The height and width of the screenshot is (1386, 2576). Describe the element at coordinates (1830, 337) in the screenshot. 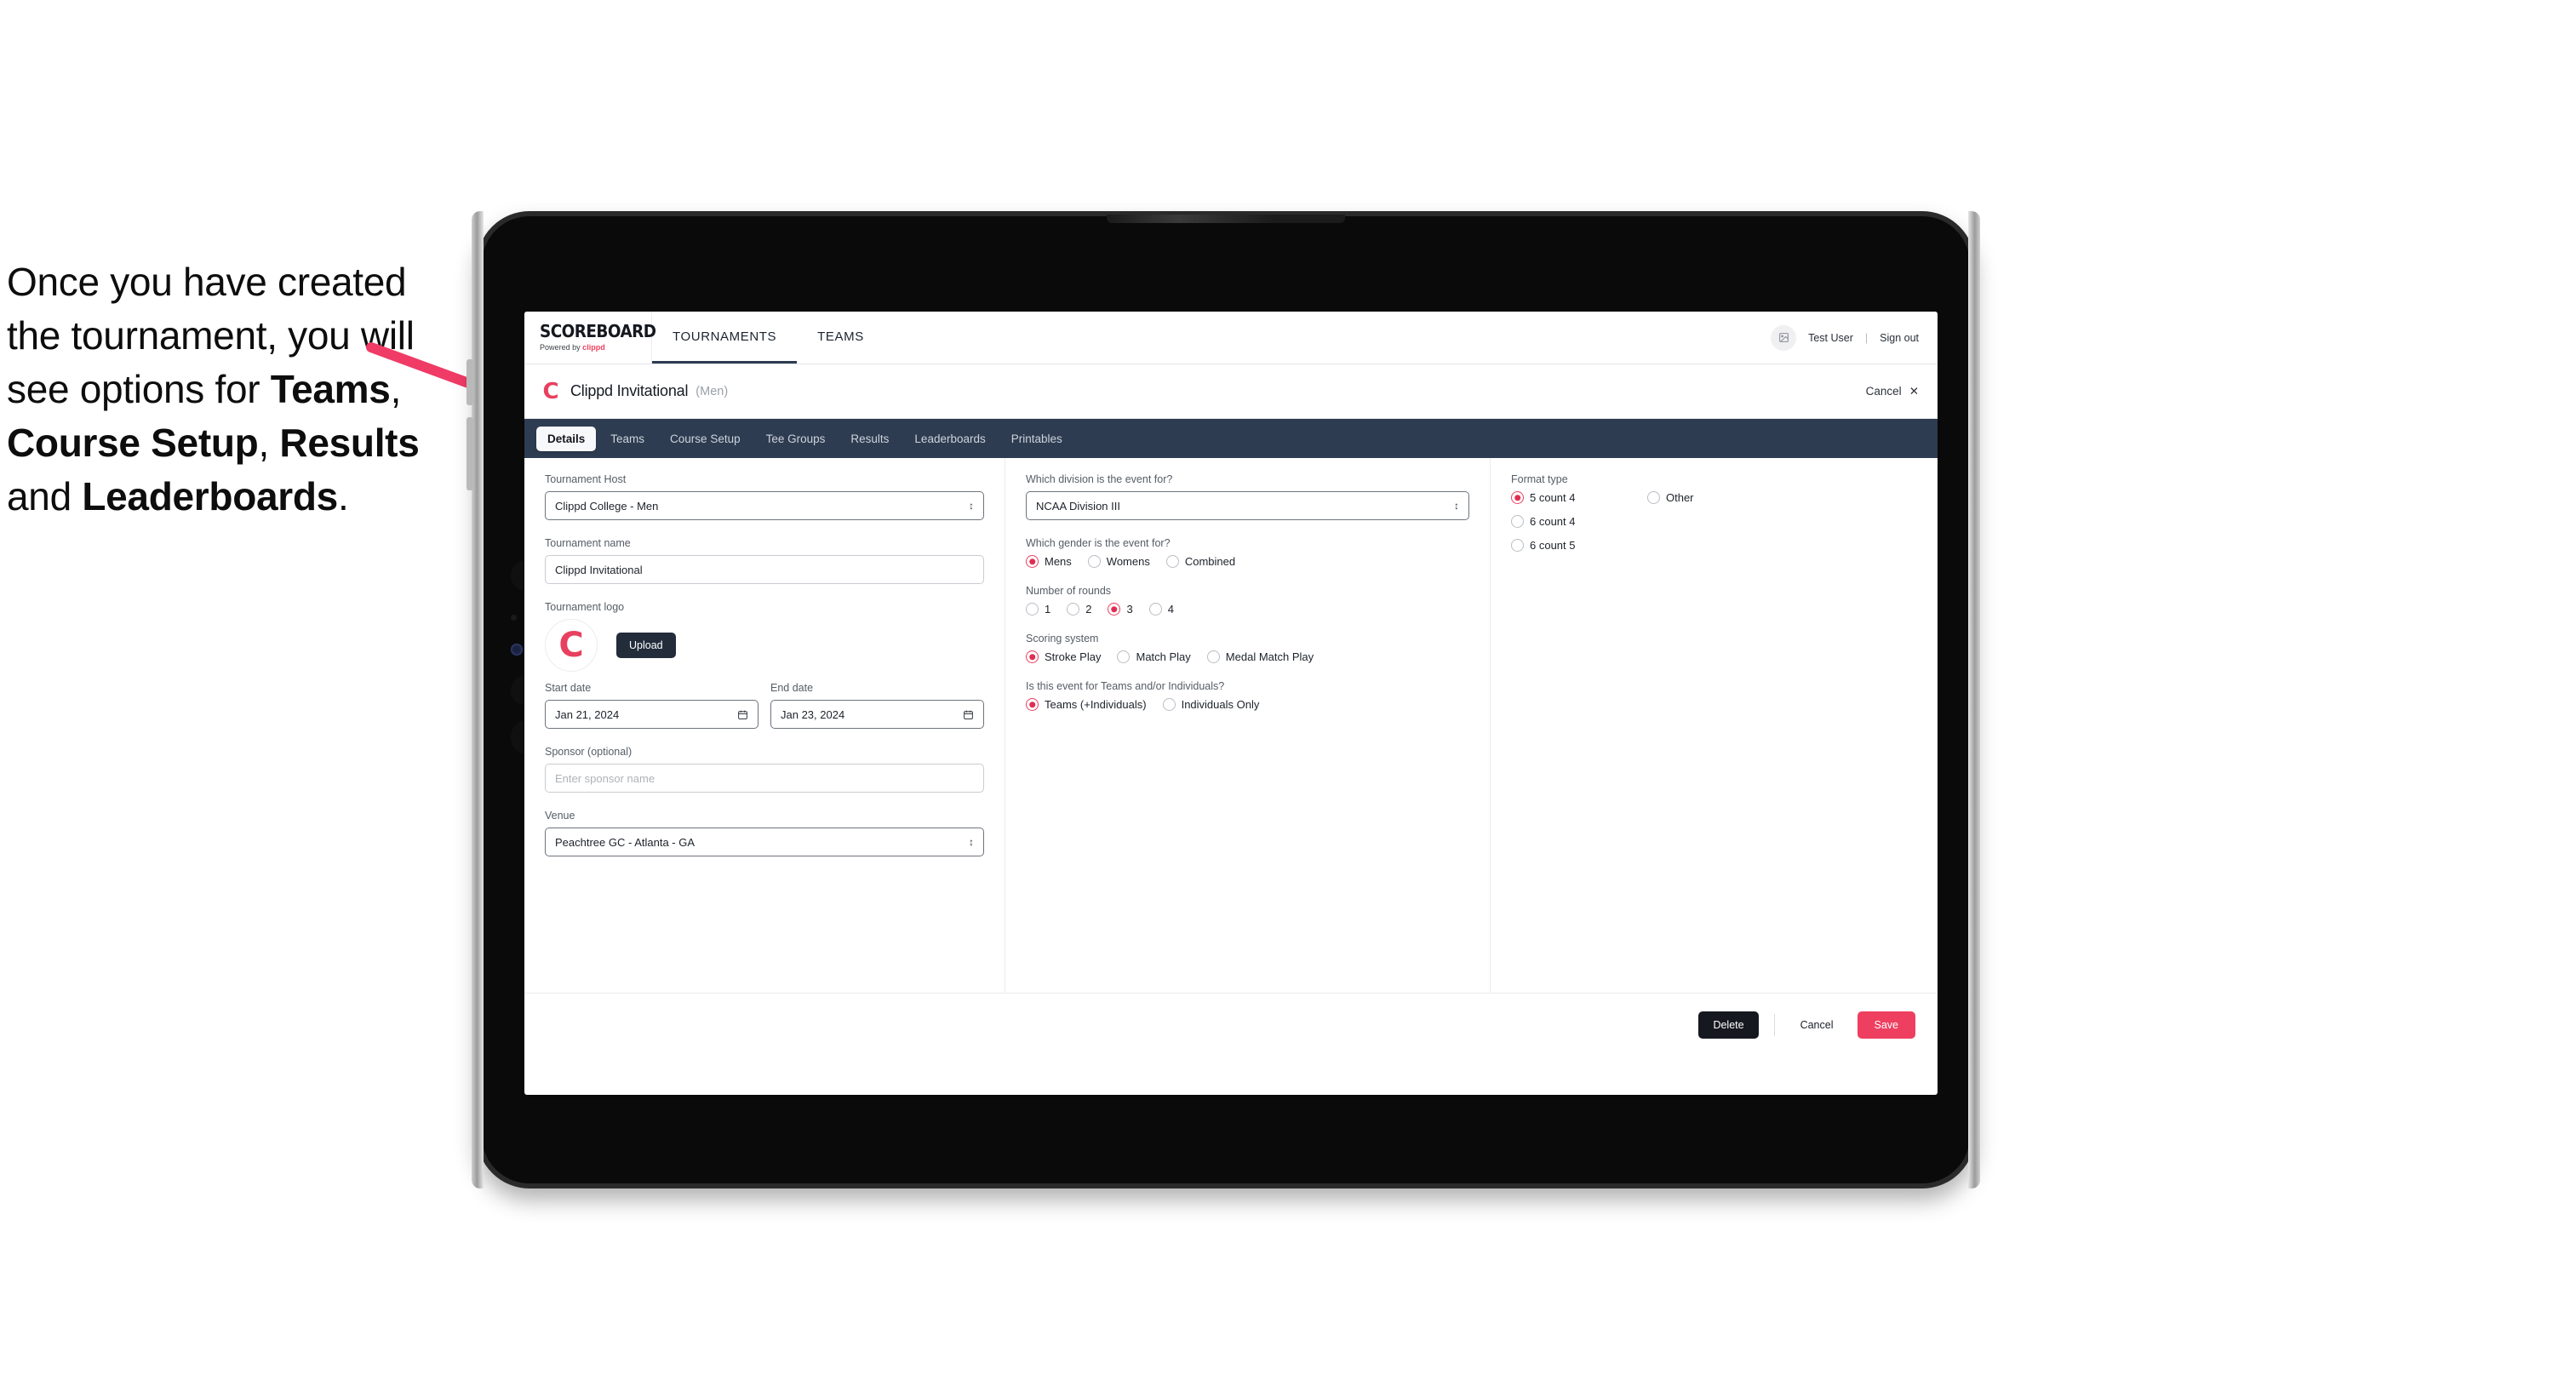

I see `user-name-label: Test User` at that location.